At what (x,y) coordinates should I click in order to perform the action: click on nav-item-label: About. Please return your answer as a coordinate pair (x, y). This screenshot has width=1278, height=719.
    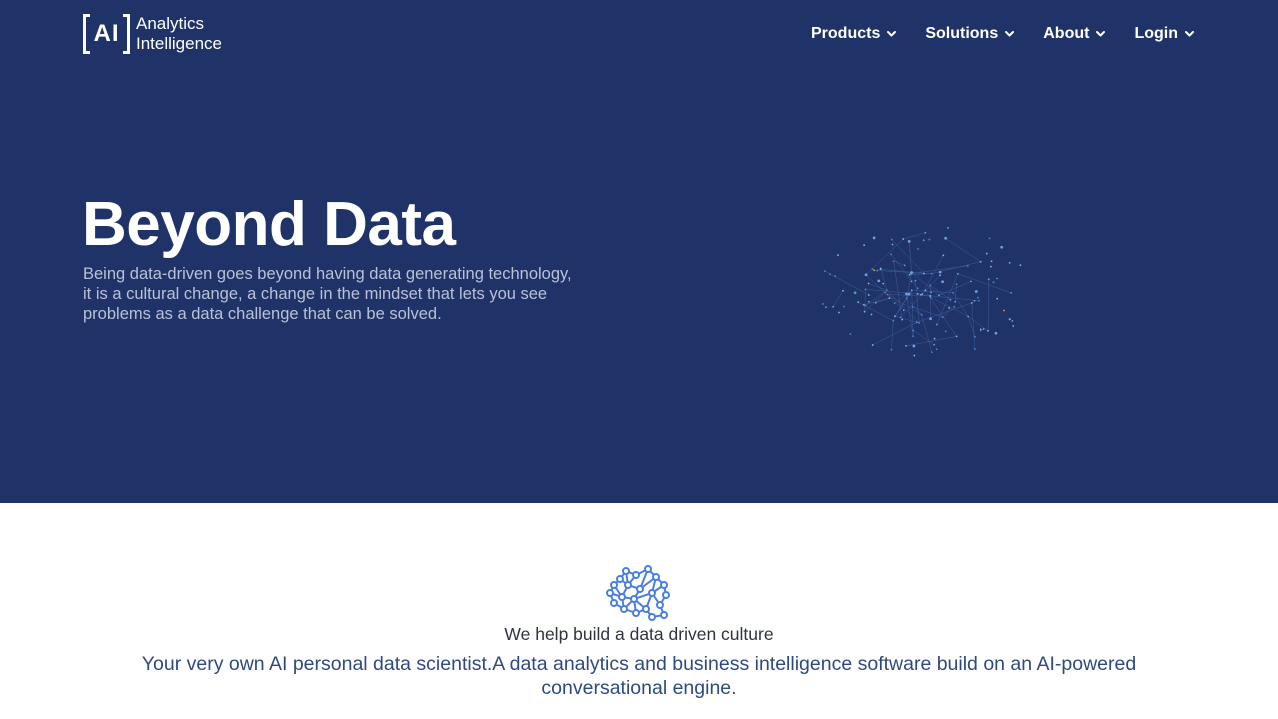
    Looking at the image, I should click on (1066, 33).